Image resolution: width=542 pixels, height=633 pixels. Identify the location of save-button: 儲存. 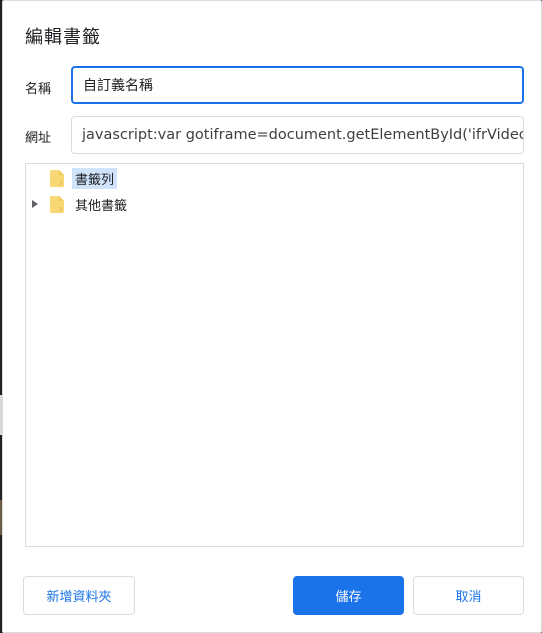
(348, 595).